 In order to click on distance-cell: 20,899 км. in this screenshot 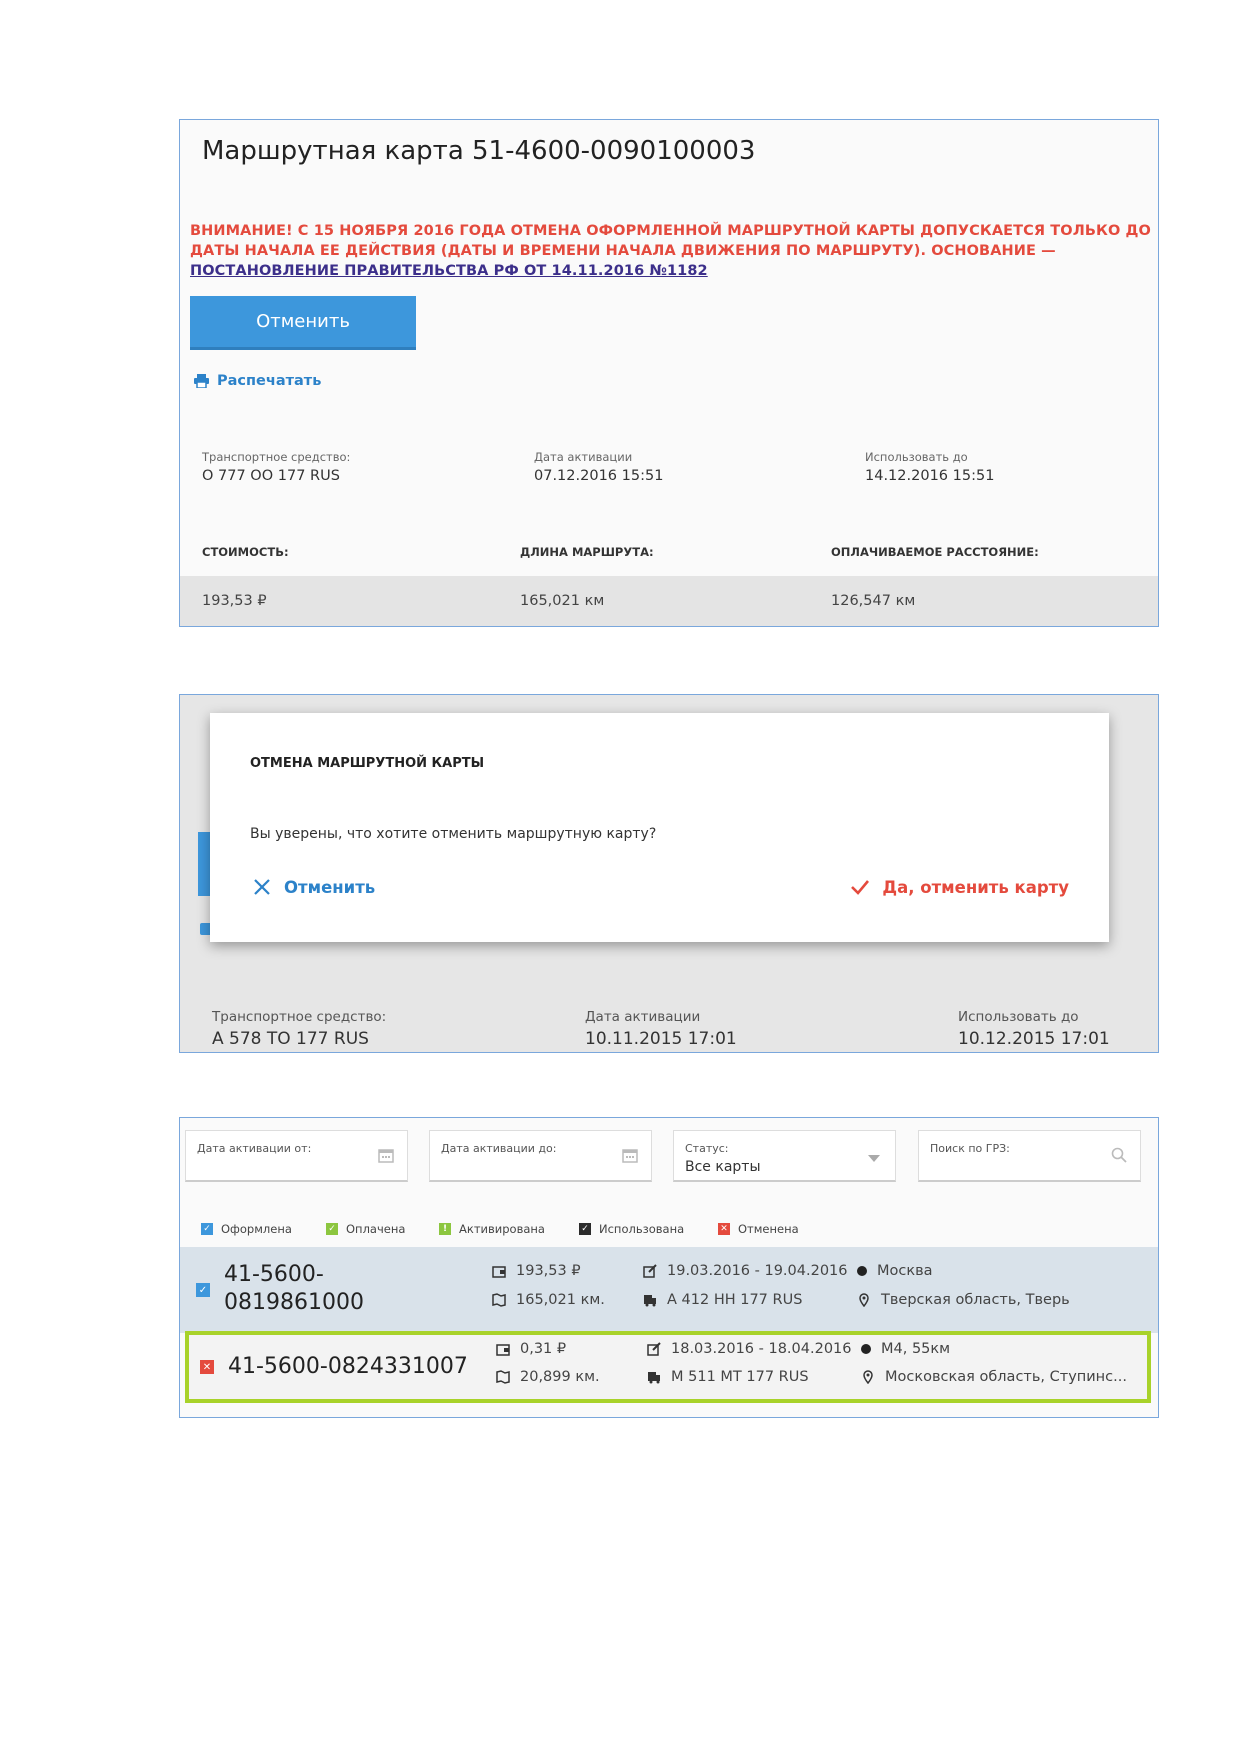, I will do `click(548, 1377)`.